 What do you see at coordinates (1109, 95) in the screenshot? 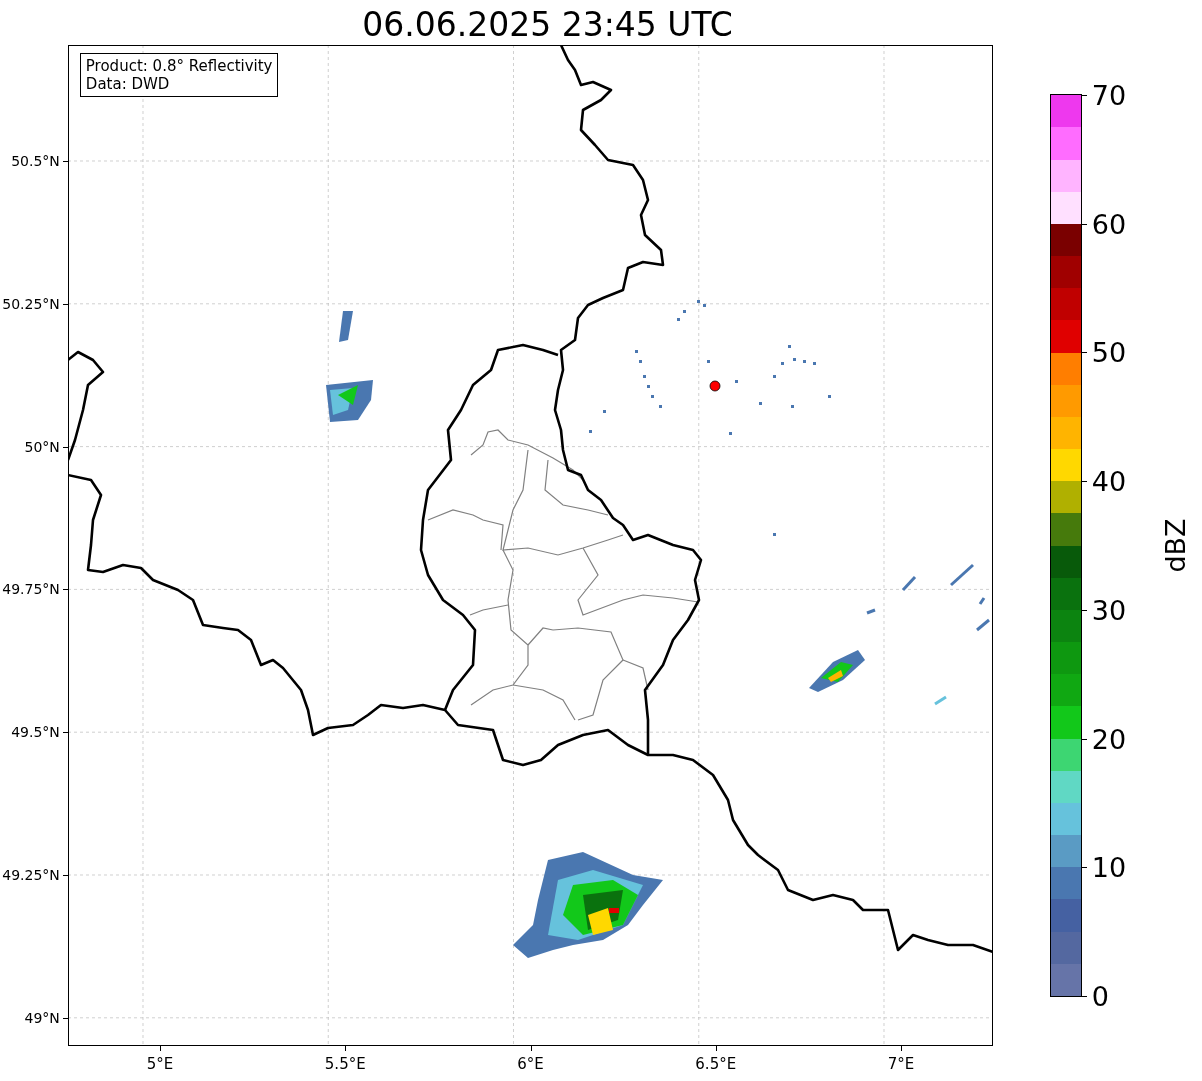
I see `colorbar-tick-label: 70` at bounding box center [1109, 95].